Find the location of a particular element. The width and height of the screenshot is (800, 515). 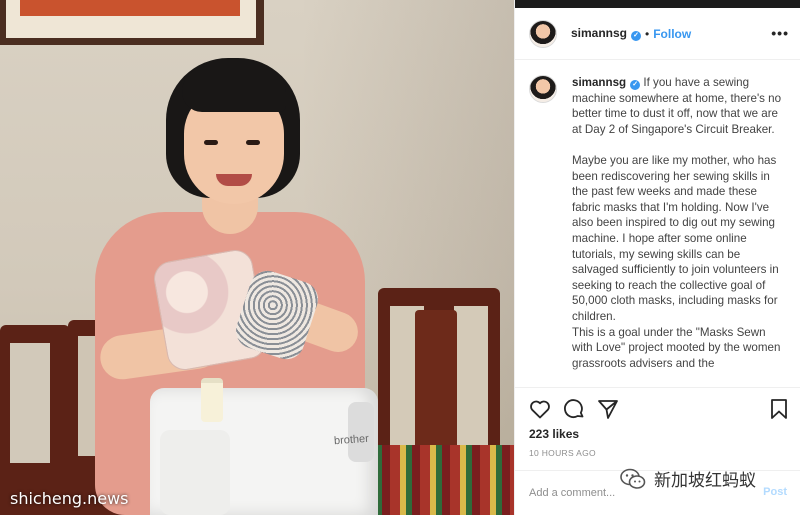

thread-spool is located at coordinates (212, 400).